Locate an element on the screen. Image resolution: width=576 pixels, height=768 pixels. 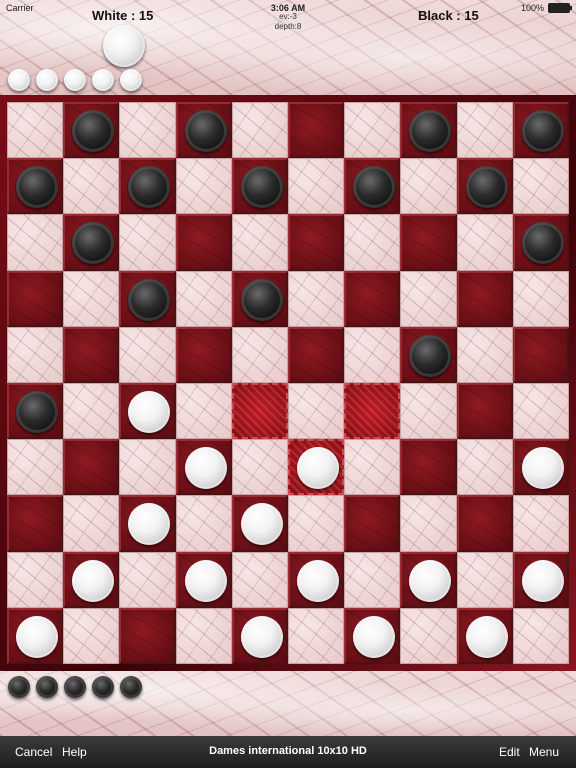
menu-button: Menu is located at coordinates (544, 752).